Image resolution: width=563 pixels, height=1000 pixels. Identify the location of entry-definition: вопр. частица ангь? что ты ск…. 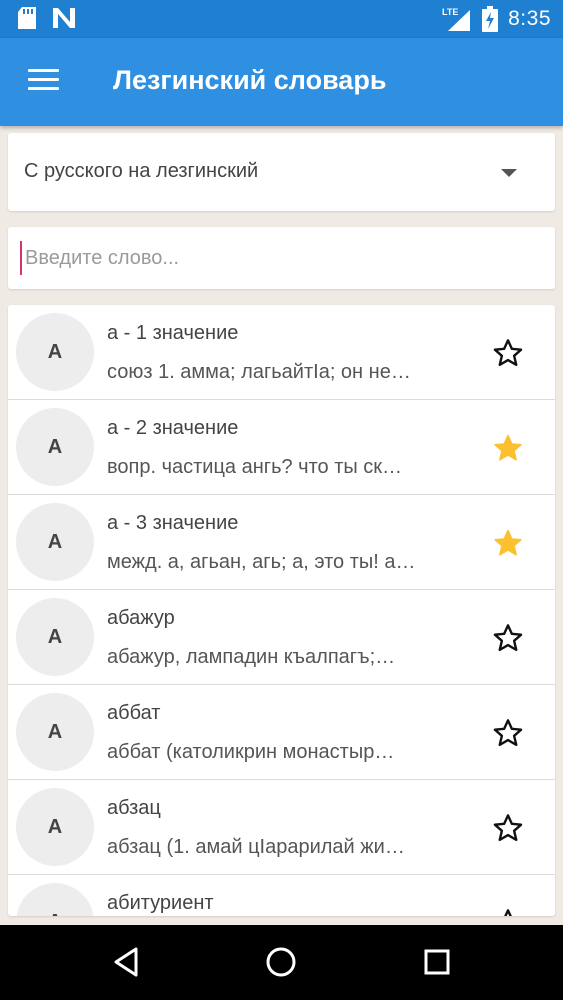
(255, 467).